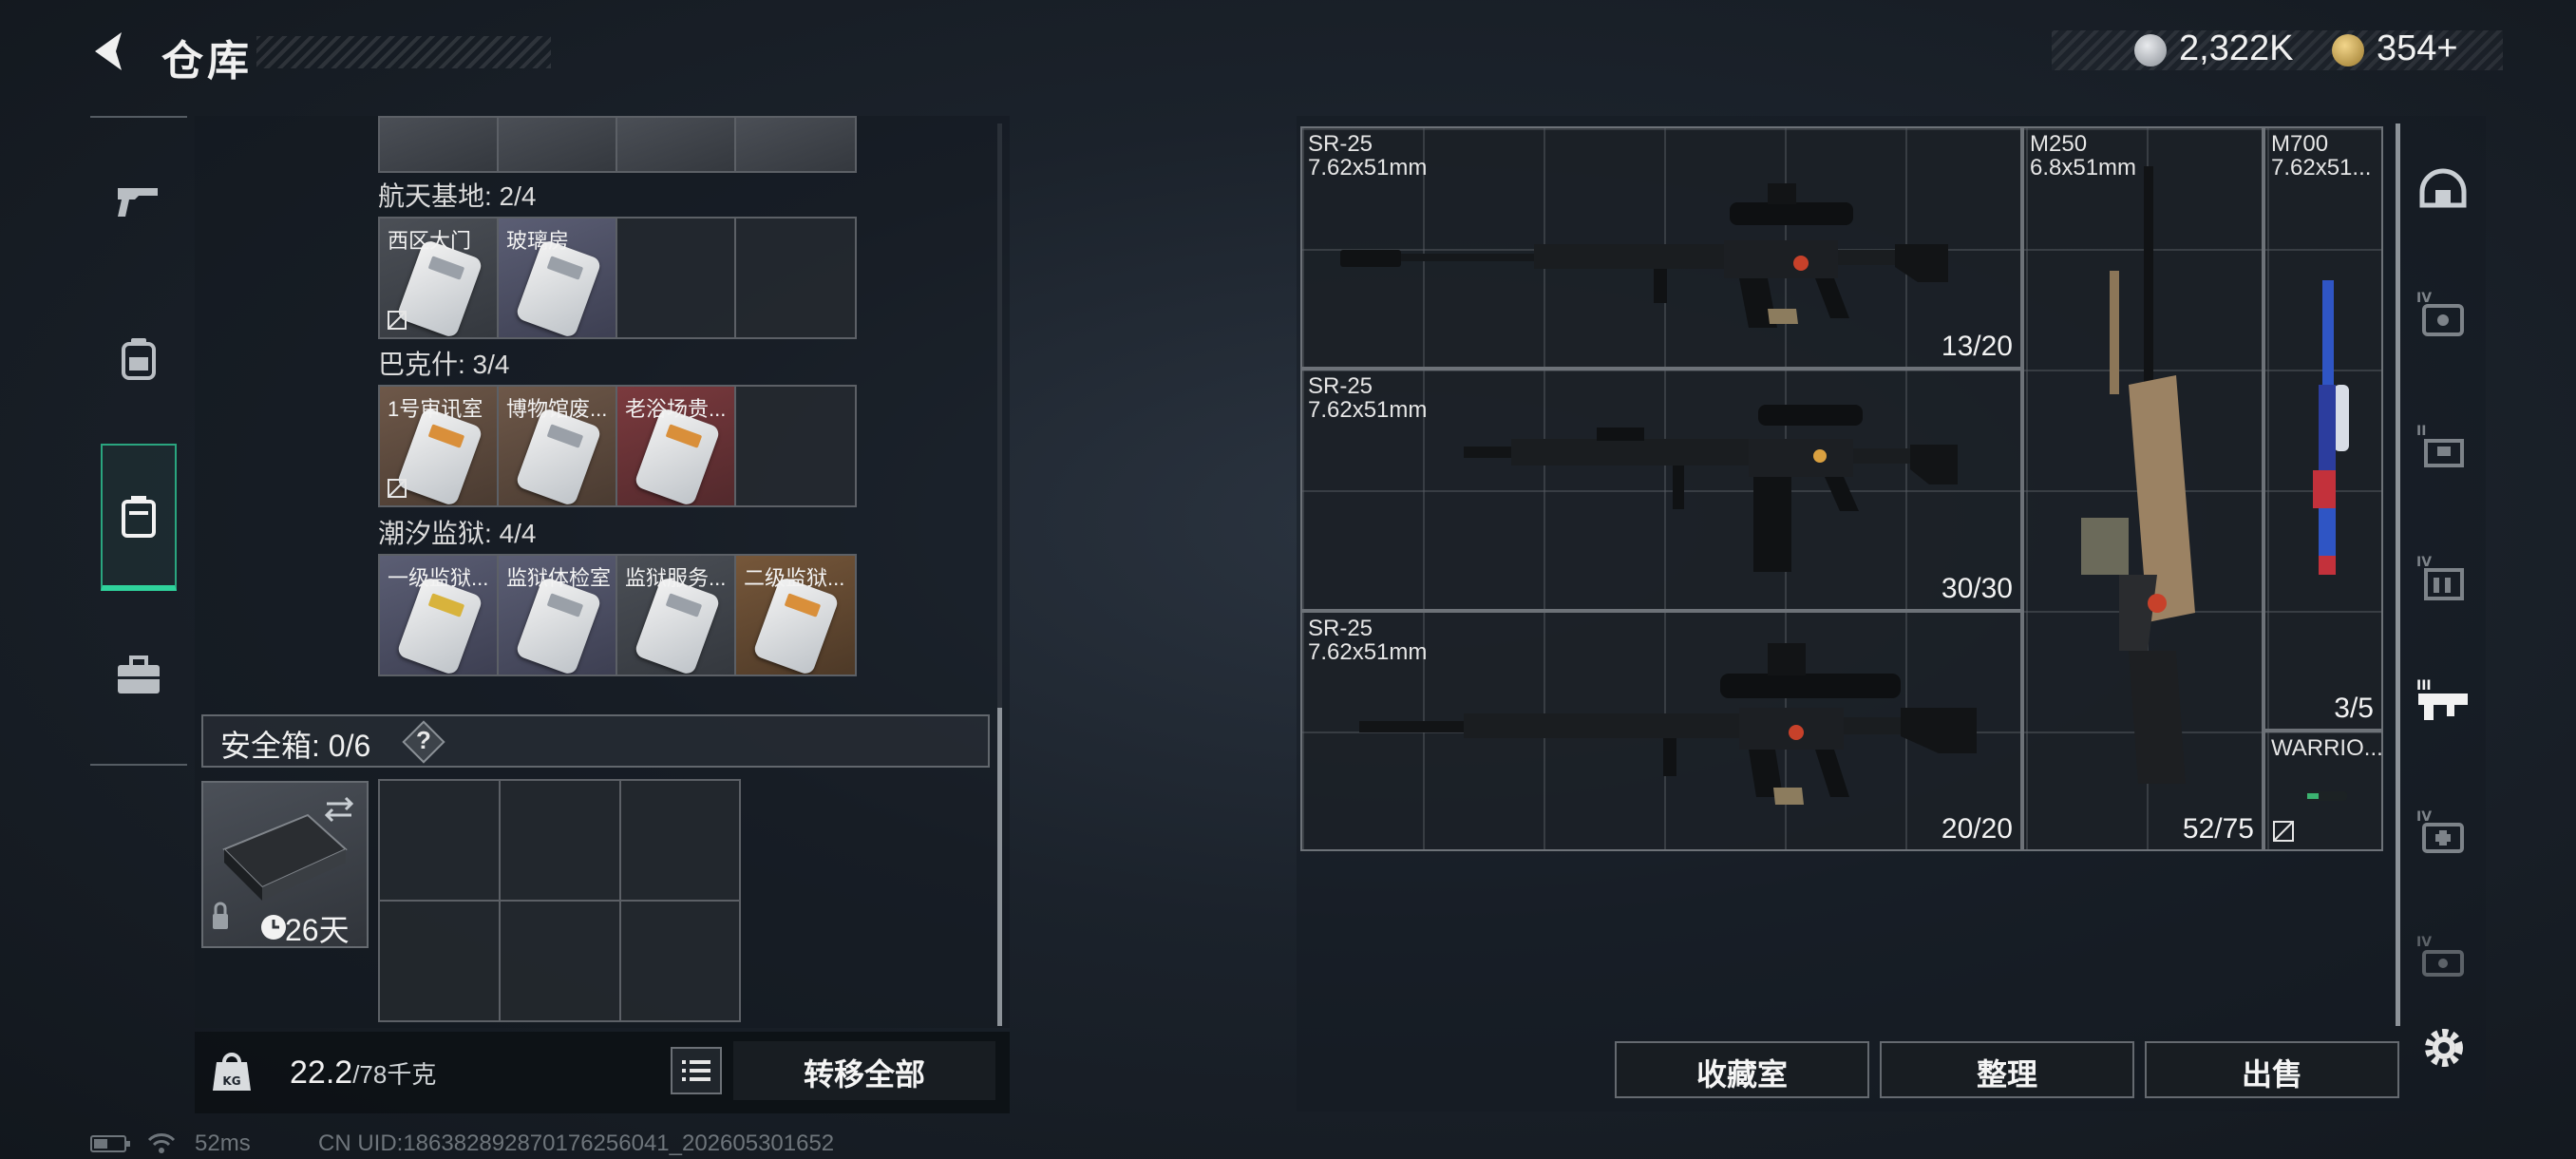 The image size is (2576, 1159). What do you see at coordinates (2443, 313) in the screenshot?
I see `armor-iv-icon: IV` at bounding box center [2443, 313].